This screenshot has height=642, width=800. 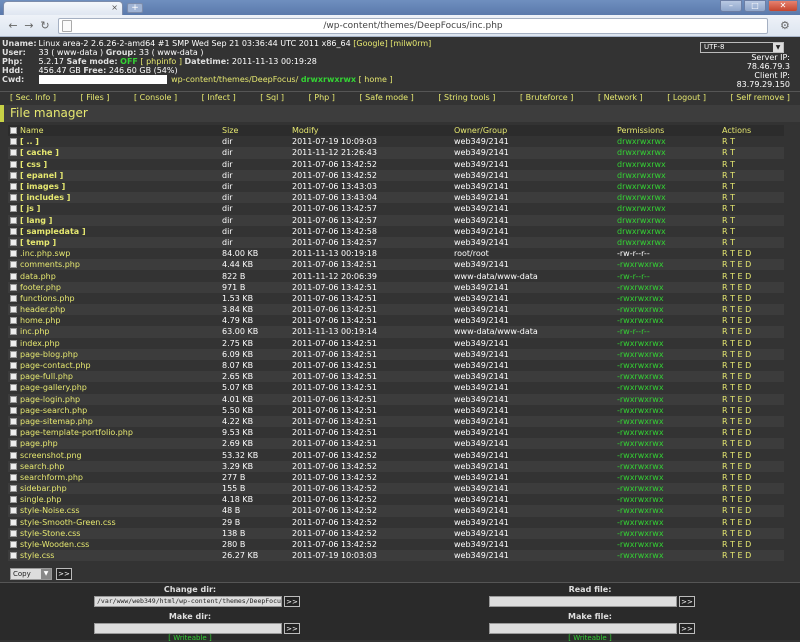 I want to click on file-link: page-search.php, so click(x=53, y=410).